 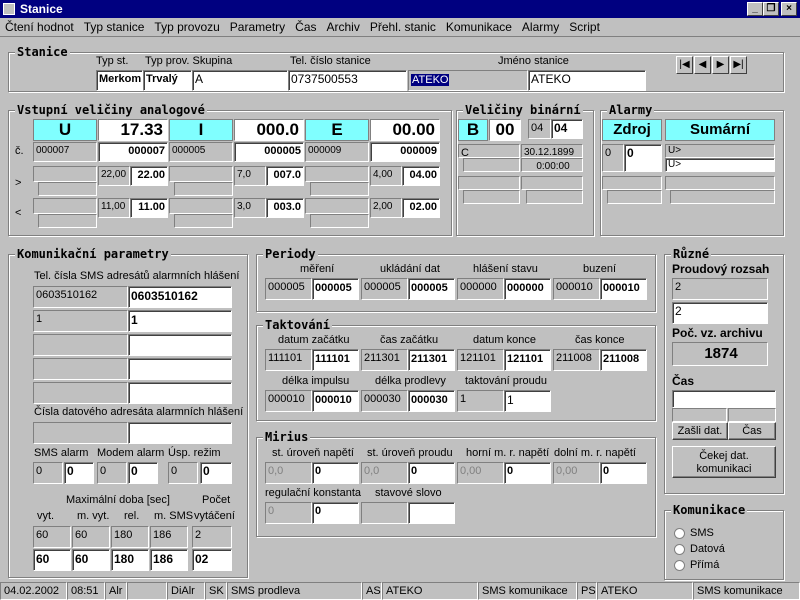 What do you see at coordinates (679, 565) in the screenshot?
I see `prima-radio` at bounding box center [679, 565].